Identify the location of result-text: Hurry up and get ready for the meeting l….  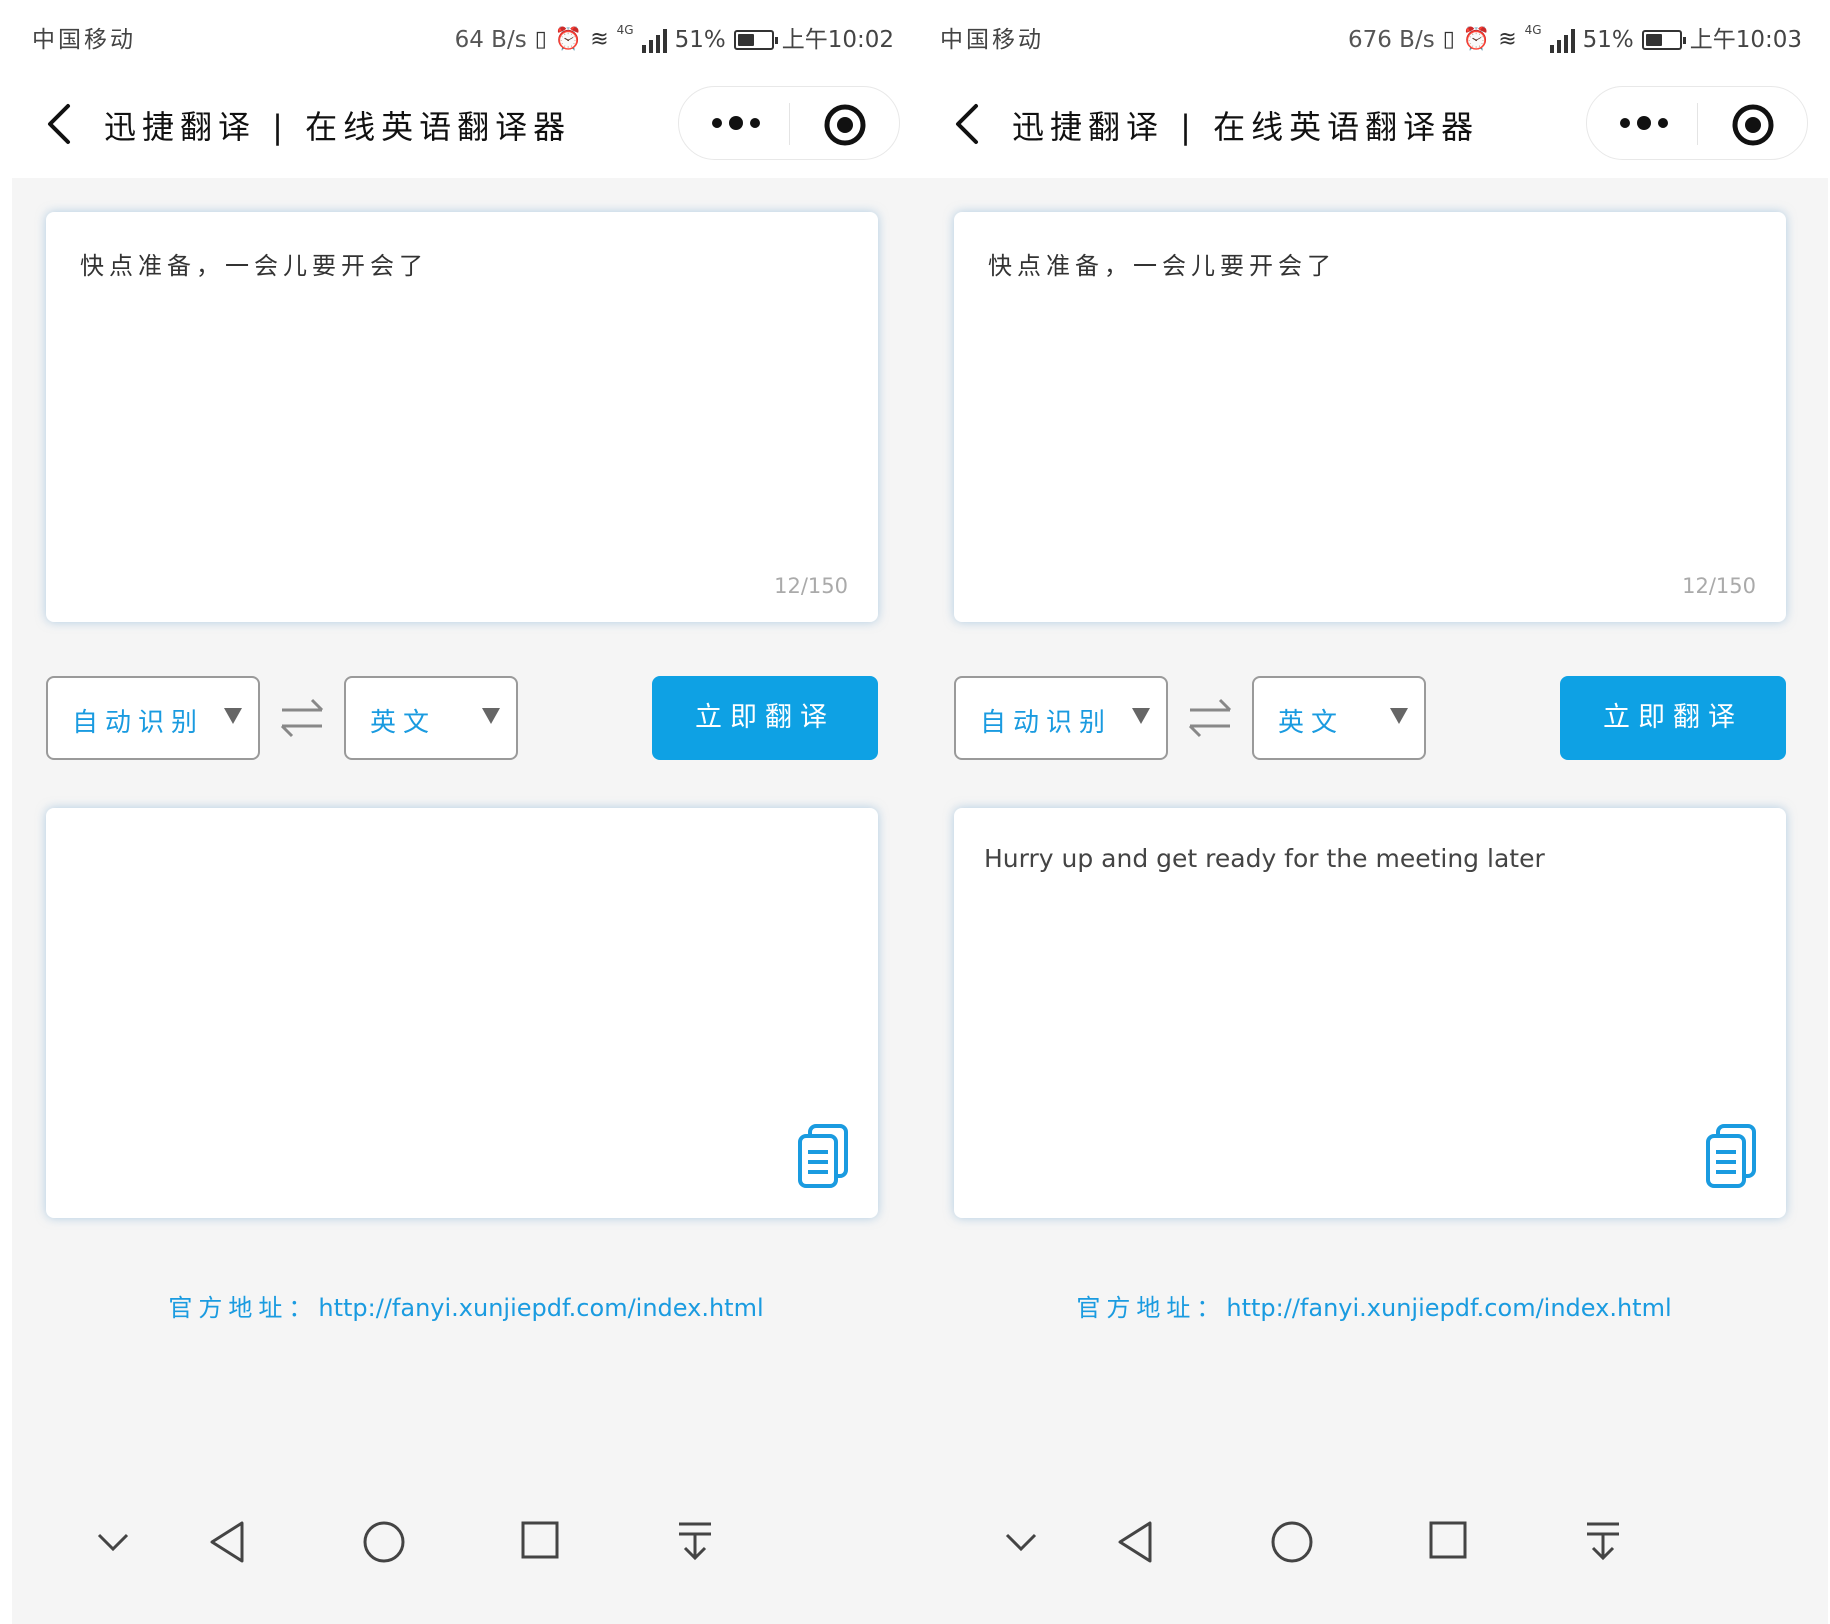
(1264, 858).